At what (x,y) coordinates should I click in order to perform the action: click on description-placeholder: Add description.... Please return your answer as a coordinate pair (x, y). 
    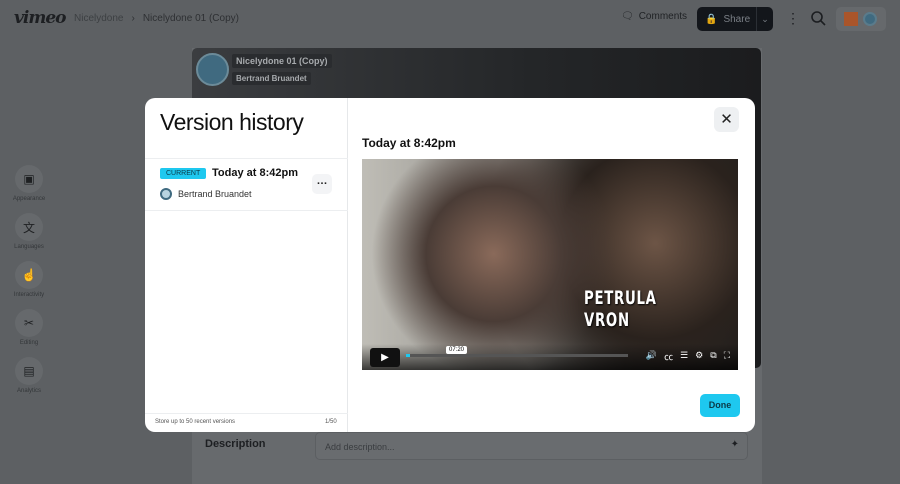
    Looking at the image, I should click on (360, 447).